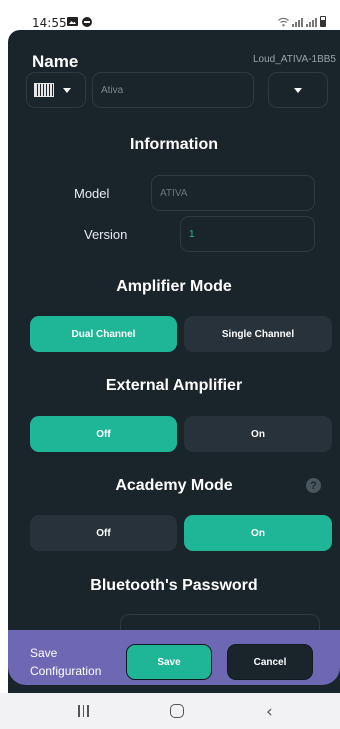  Describe the element at coordinates (169, 662) in the screenshot. I see `save-button: Save` at that location.